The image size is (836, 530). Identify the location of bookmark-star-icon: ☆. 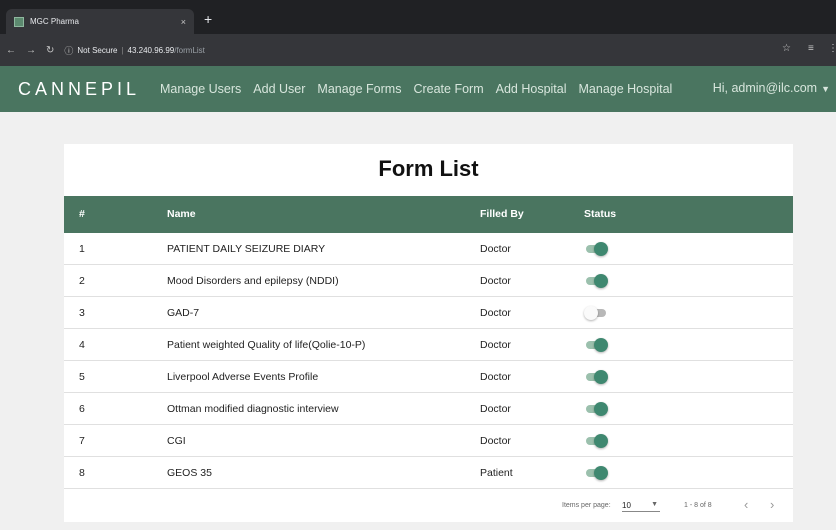
(786, 48).